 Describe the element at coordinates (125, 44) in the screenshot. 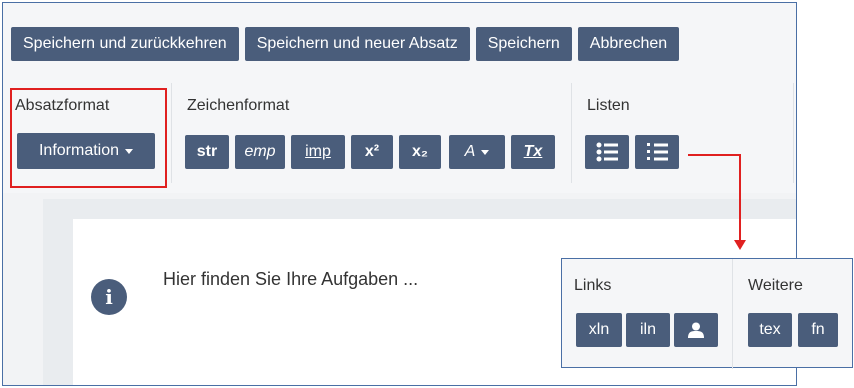

I see `save-and-return-button: Speichern und zurückkehren` at that location.